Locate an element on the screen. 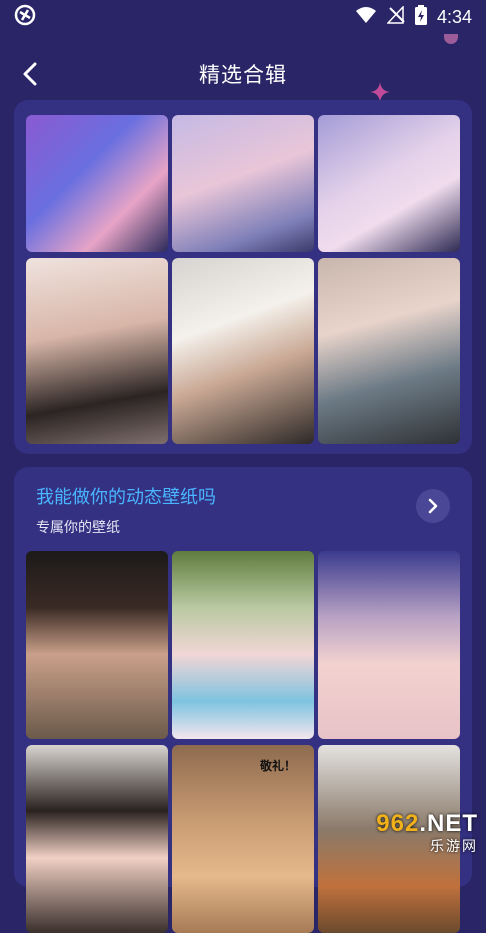 This screenshot has width=486, height=933. decor-dot is located at coordinates (451, 39).